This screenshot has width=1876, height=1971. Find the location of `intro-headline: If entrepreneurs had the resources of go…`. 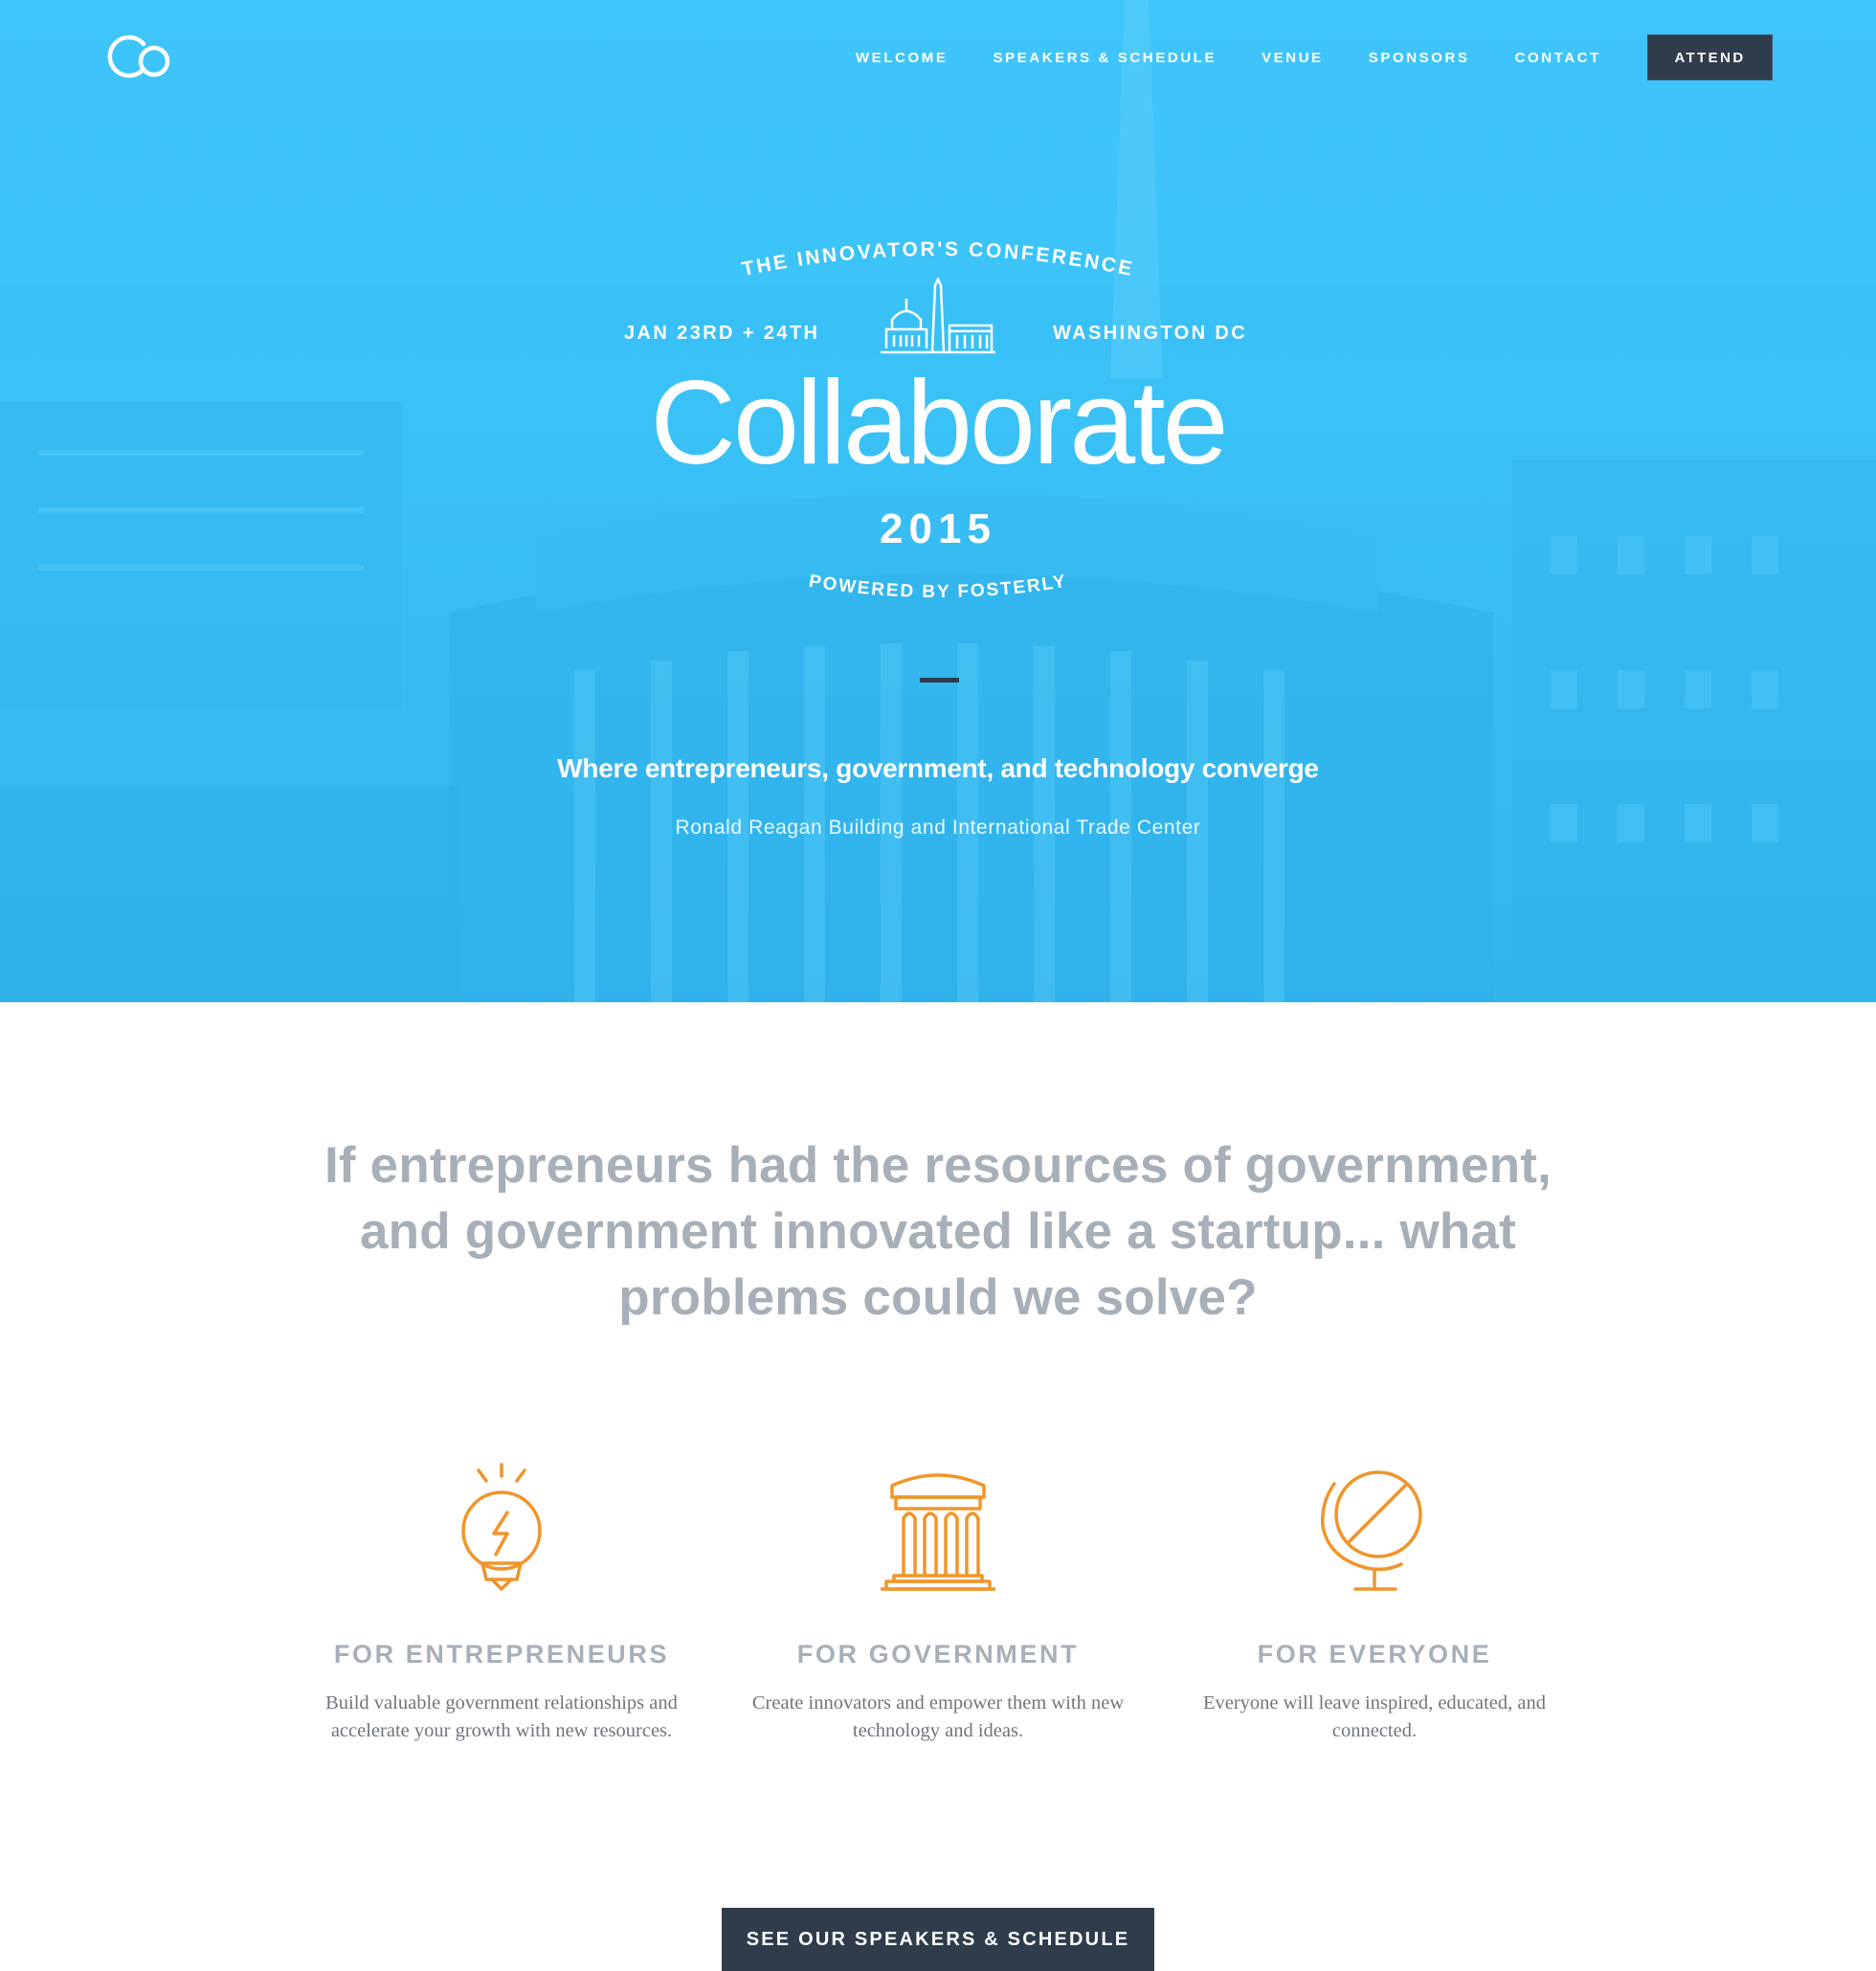

intro-headline: If entrepreneurs had the resources of go… is located at coordinates (938, 1231).